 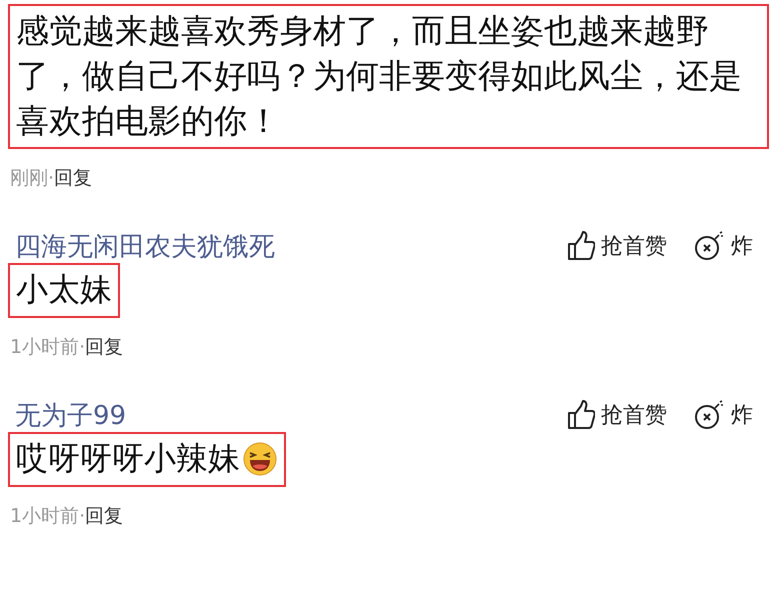 I want to click on timestamp: 刚刚, so click(x=29, y=178).